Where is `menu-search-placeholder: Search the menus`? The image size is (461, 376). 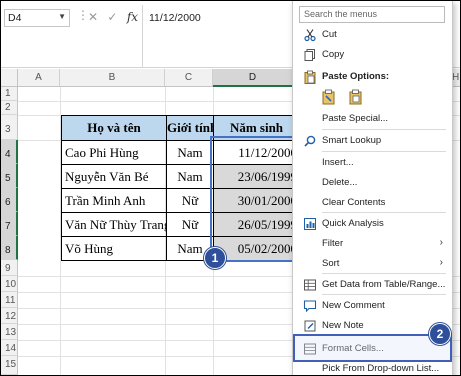
menu-search-placeholder: Search the menus is located at coordinates (341, 14).